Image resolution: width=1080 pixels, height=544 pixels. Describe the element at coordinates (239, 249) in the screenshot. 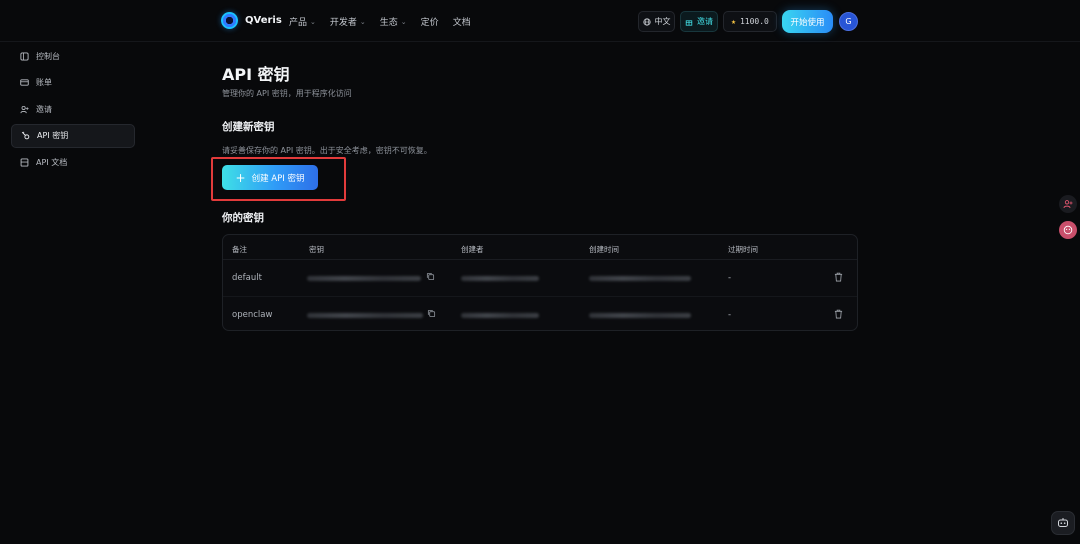

I see `column-header-note: 备注` at that location.